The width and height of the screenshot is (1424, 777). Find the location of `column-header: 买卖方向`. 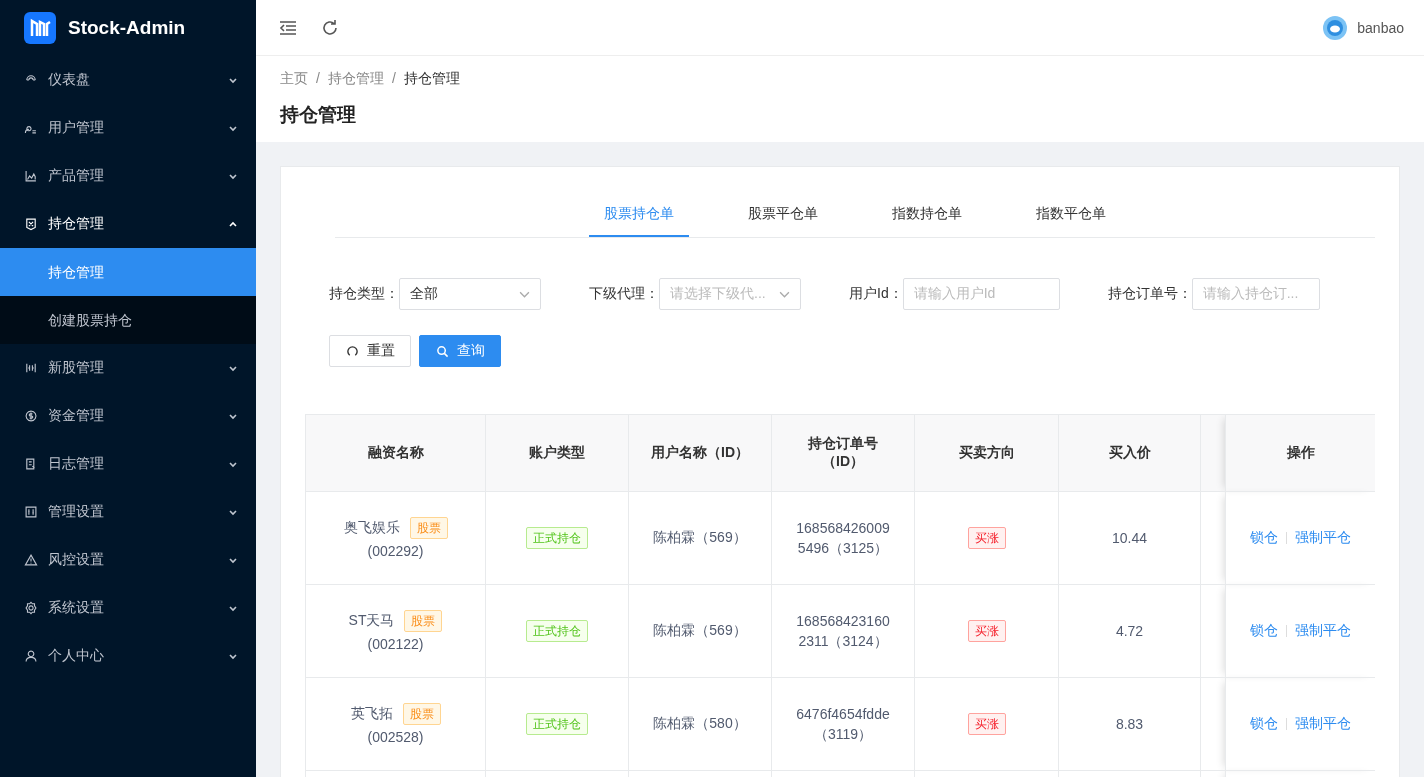

column-header: 买卖方向 is located at coordinates (986, 453).